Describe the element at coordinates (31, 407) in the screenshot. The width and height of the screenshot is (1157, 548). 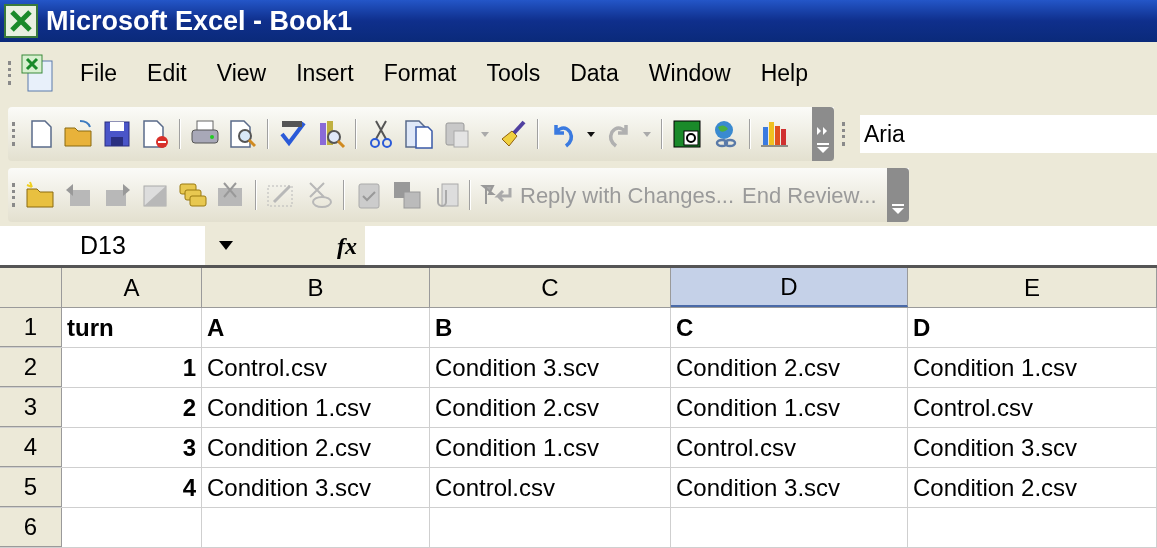
I see `row-header: 3` at that location.